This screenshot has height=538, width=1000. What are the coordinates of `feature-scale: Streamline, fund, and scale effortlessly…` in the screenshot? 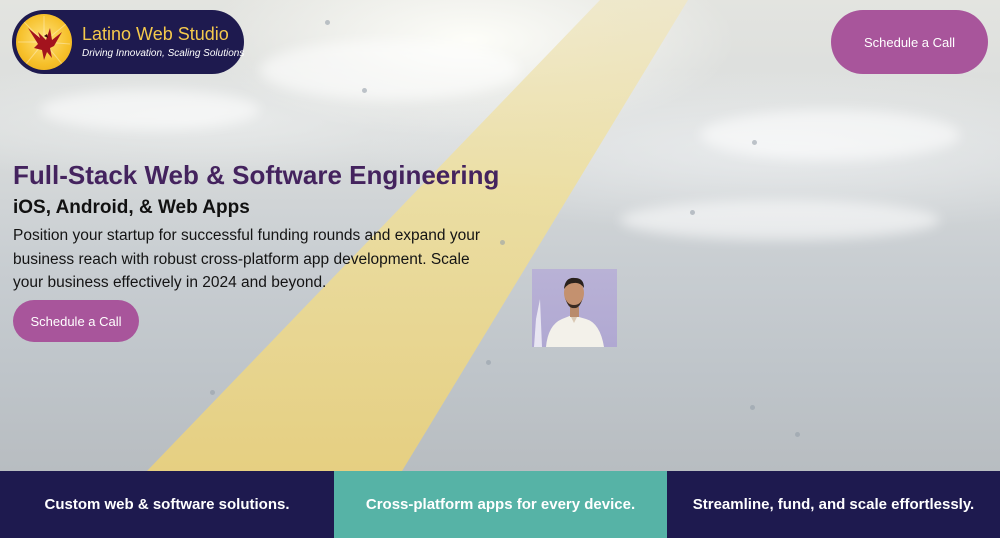 It's located at (833, 504).